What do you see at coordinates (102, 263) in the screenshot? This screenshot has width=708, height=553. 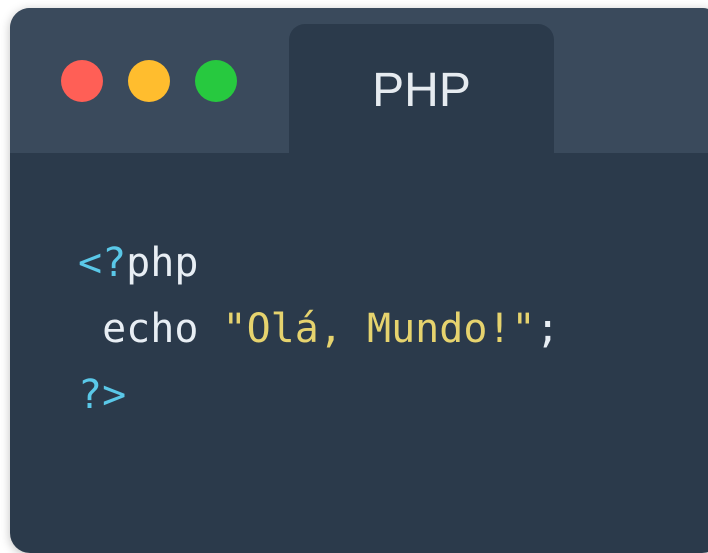 I see `php-open-tag: <?` at bounding box center [102, 263].